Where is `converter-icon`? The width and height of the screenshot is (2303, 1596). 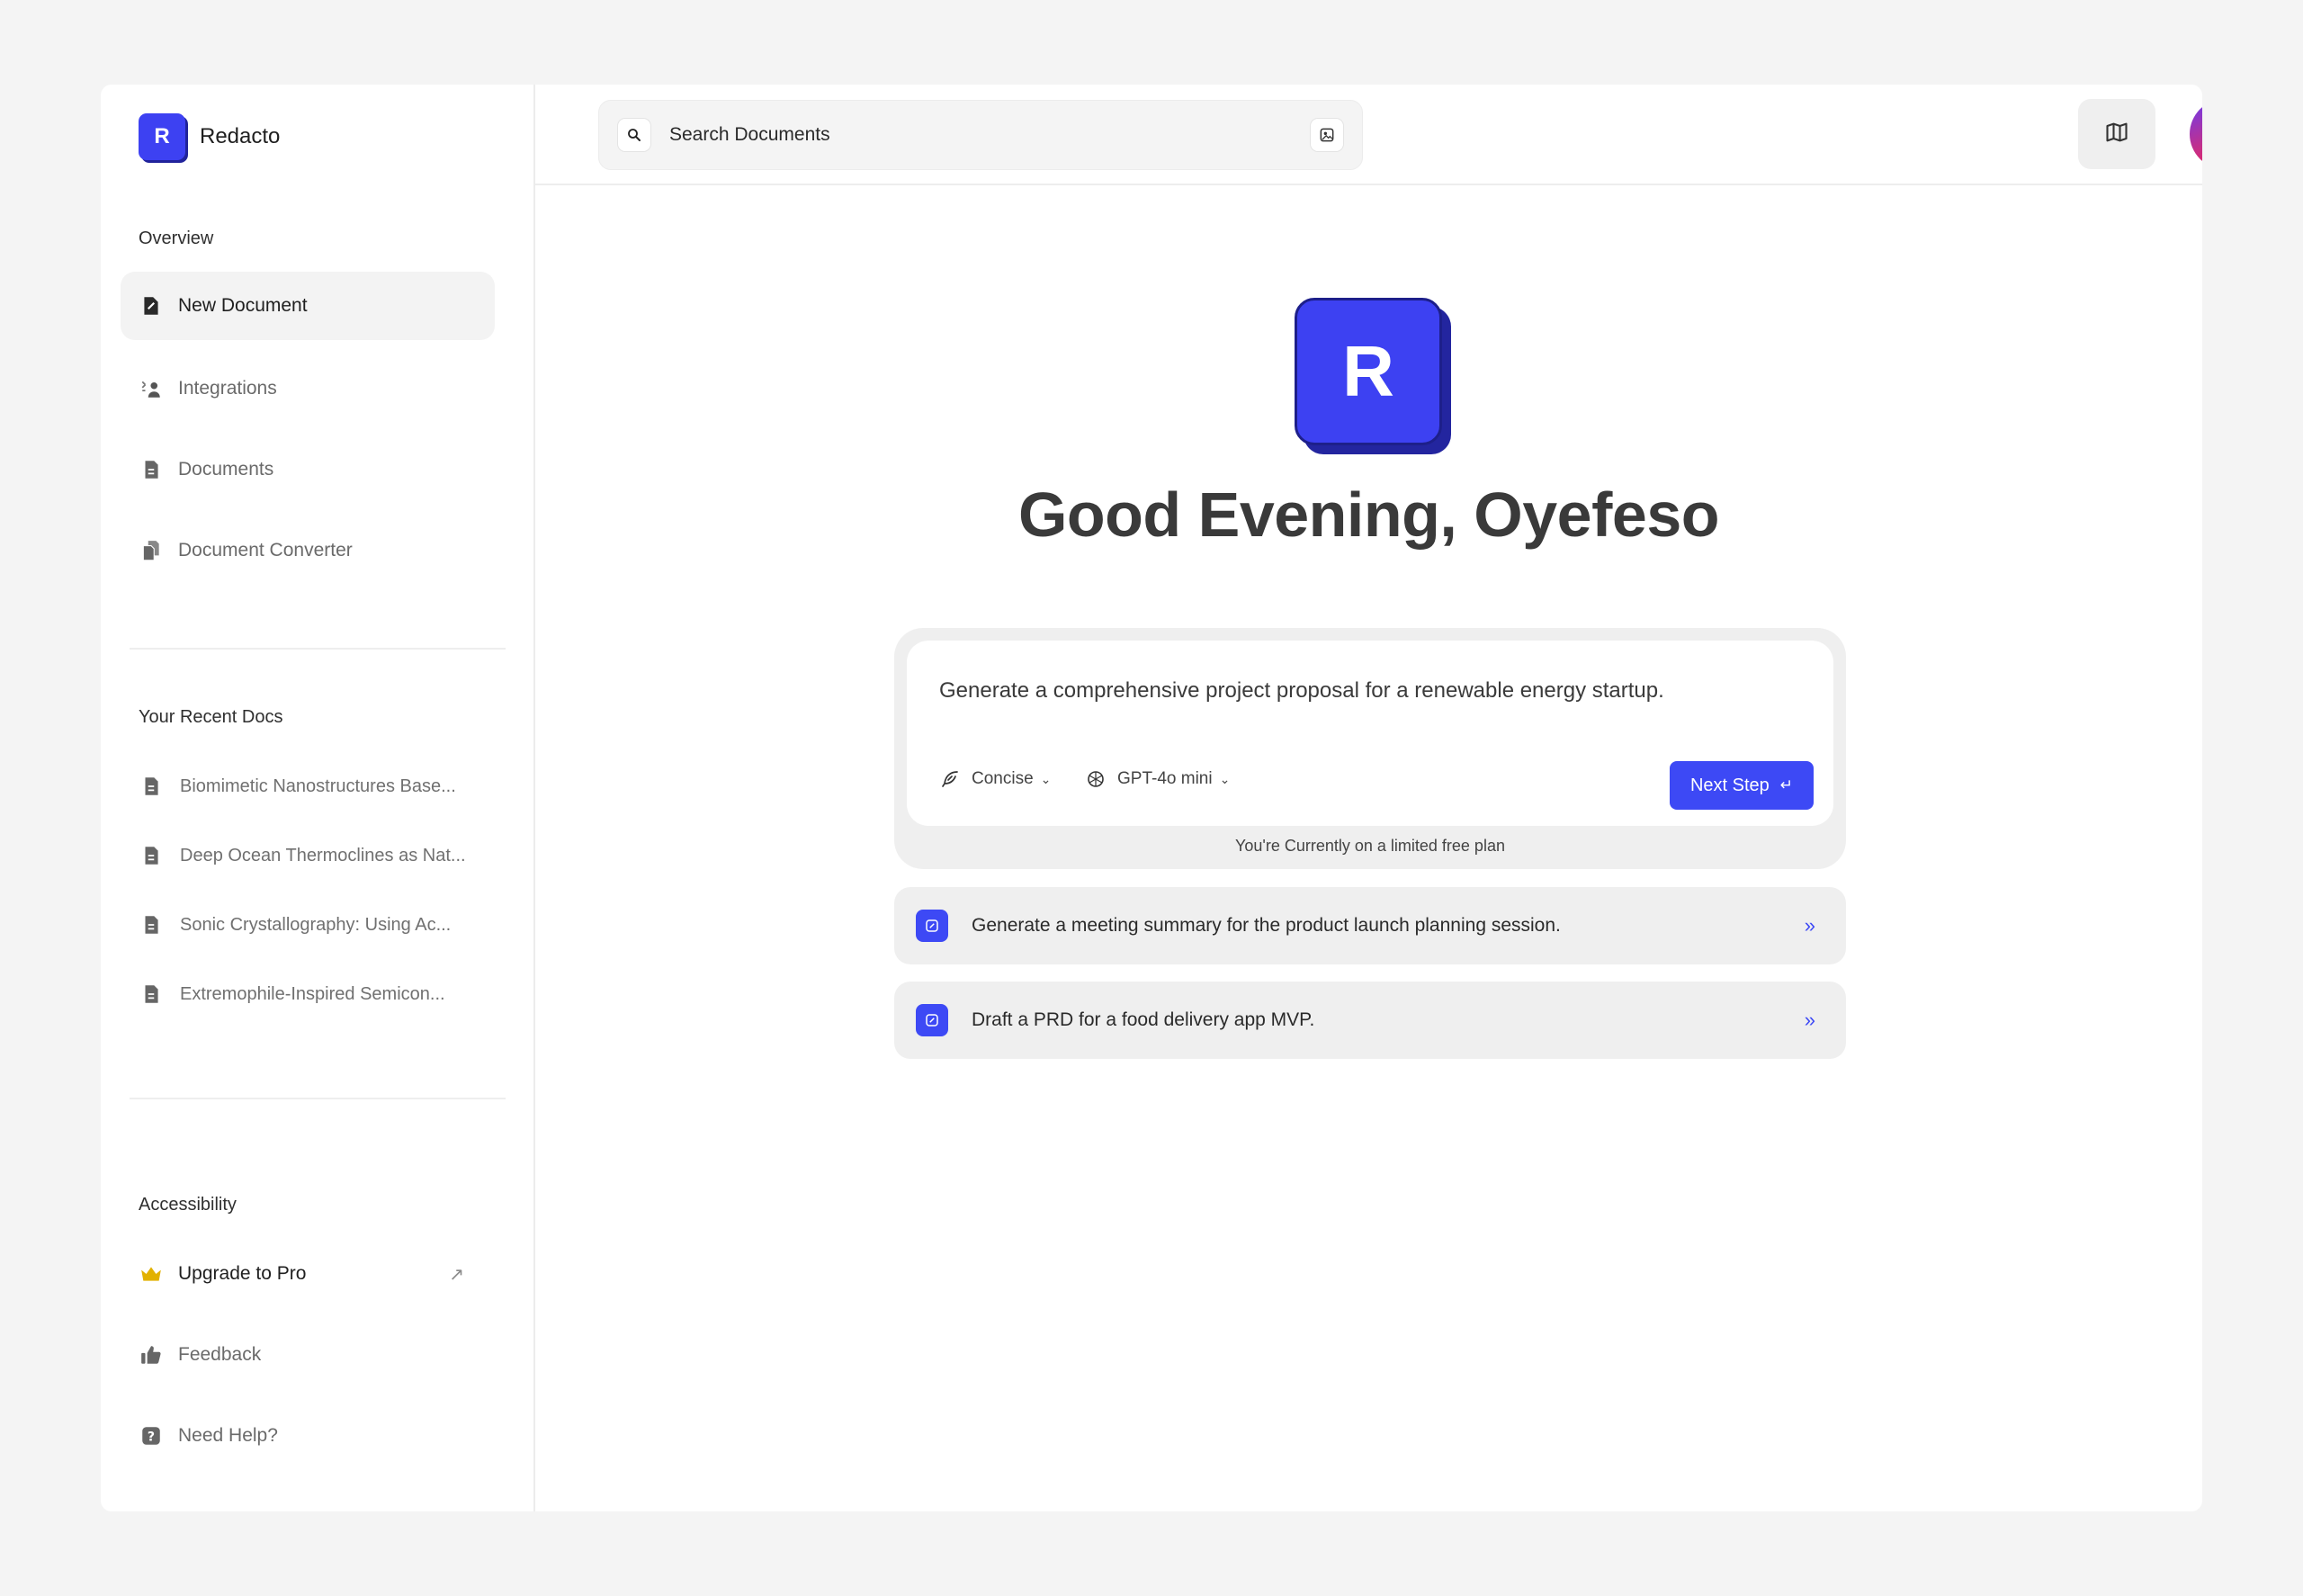 converter-icon is located at coordinates (152, 550).